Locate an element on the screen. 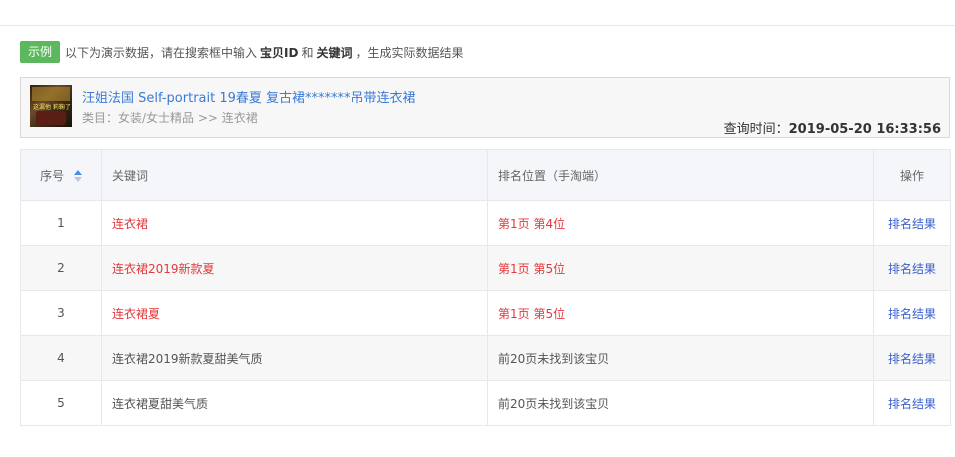 Image resolution: width=955 pixels, height=457 pixels. row-keyword: 连衣裙 is located at coordinates (294, 223).